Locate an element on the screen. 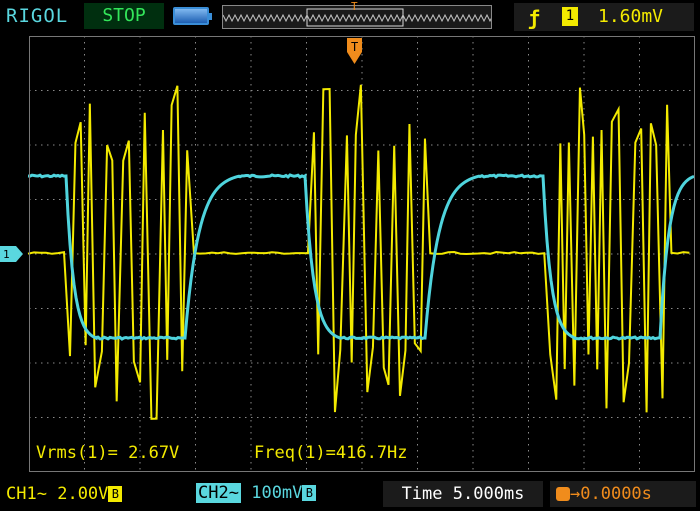 This screenshot has width=700, height=511. ch2-scale: 100mV is located at coordinates (277, 493).